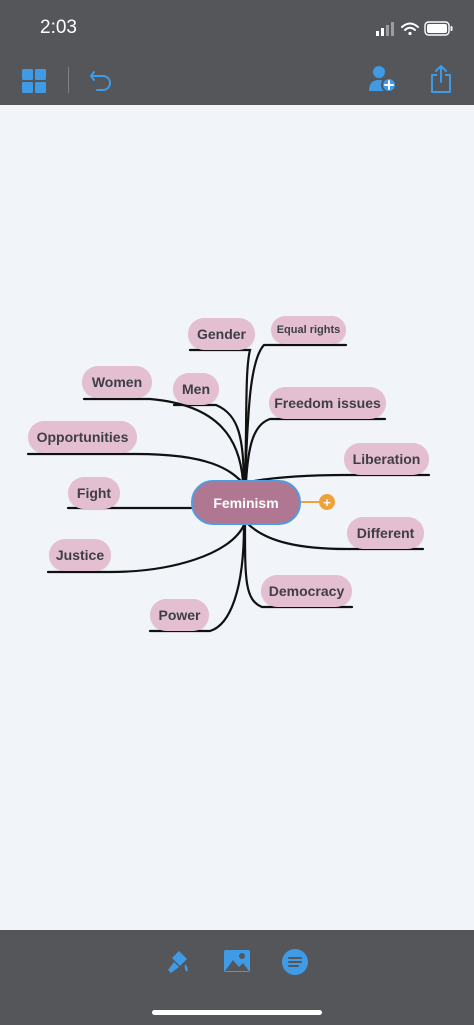  Describe the element at coordinates (221, 334) in the screenshot. I see `node-gender: Gender` at that location.